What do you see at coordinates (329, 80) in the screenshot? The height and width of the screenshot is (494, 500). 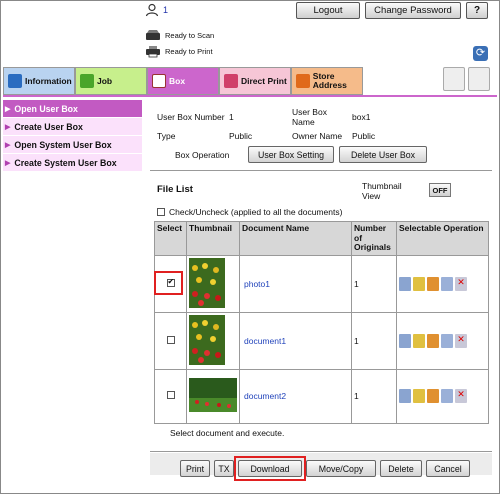 I see `tab-store-address-label: Store Address` at bounding box center [329, 80].